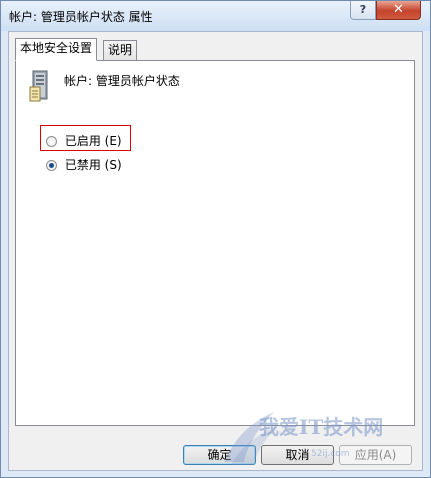  What do you see at coordinates (375, 455) in the screenshot?
I see `apply-button: 应用(A)` at bounding box center [375, 455].